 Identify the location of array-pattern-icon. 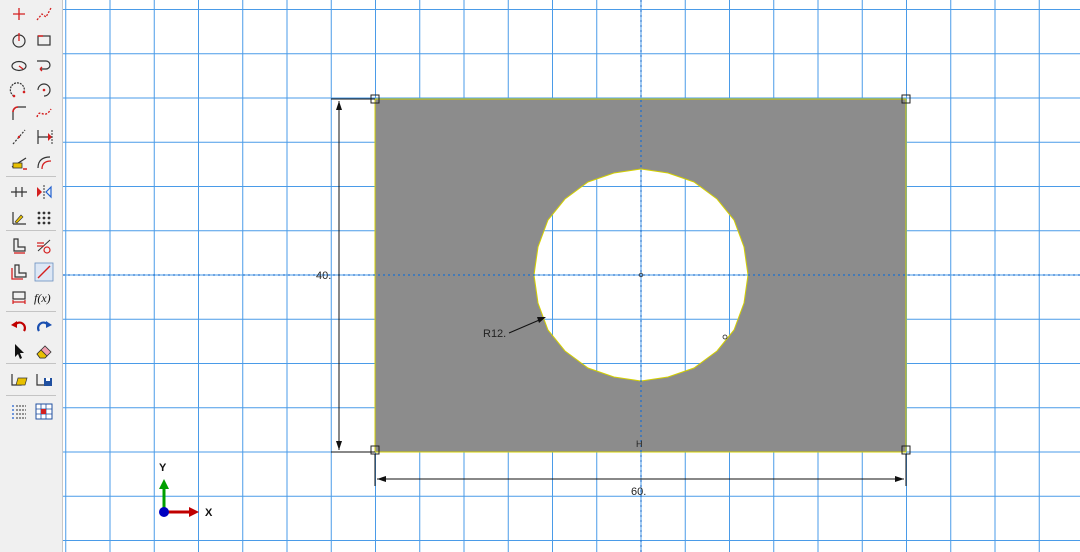
(44, 218).